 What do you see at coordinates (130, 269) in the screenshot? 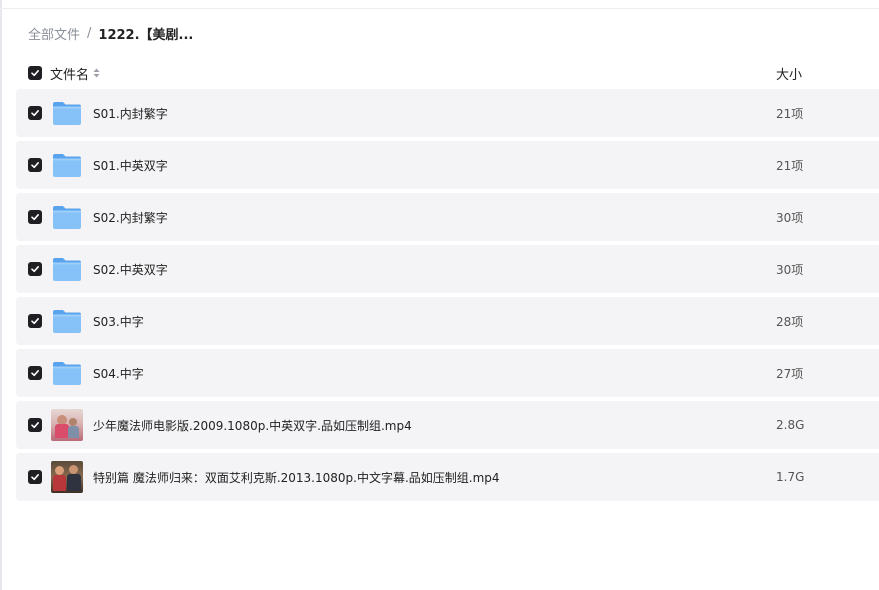
I see `file-name: S02.中英双字` at bounding box center [130, 269].